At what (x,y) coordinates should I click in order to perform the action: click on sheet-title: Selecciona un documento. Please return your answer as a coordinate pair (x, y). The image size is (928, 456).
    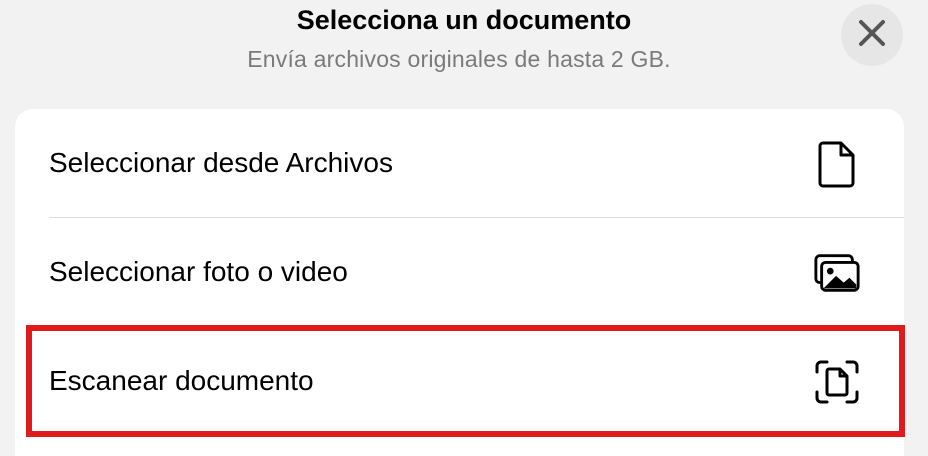
    Looking at the image, I should click on (464, 20).